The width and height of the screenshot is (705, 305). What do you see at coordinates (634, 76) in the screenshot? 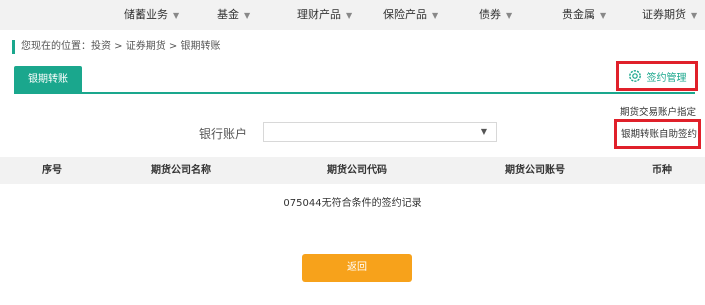
I see `gear-icon` at bounding box center [634, 76].